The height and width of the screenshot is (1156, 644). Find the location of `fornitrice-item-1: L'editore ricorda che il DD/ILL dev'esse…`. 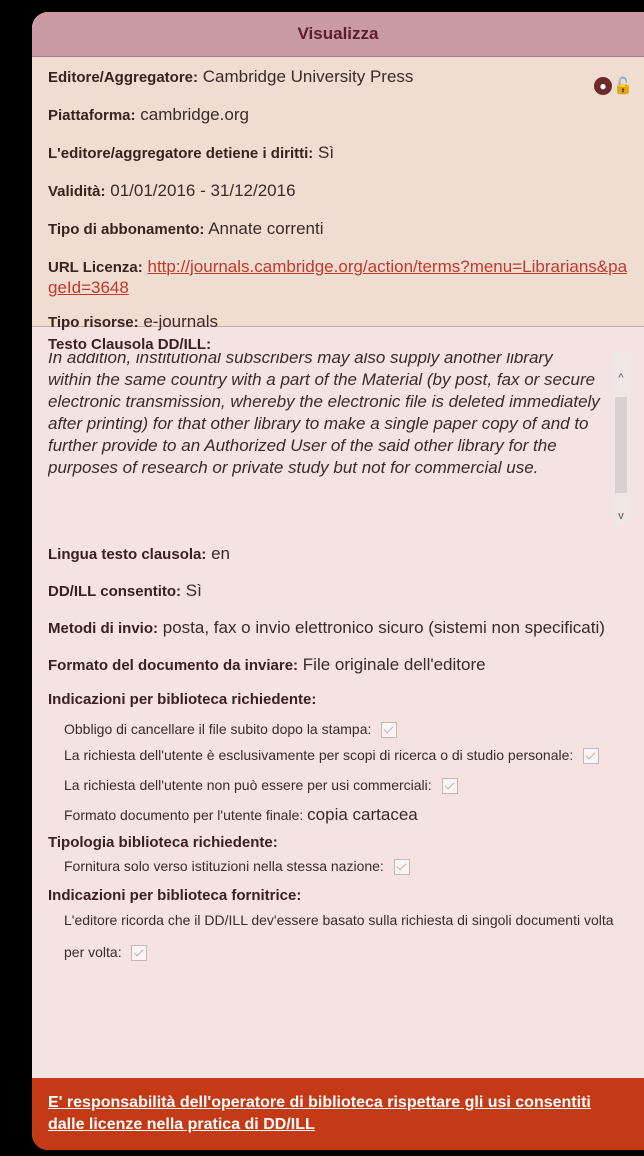

fornitrice-item-1: L'editore ricorda che il DD/ILL dev'esse… is located at coordinates (339, 937).